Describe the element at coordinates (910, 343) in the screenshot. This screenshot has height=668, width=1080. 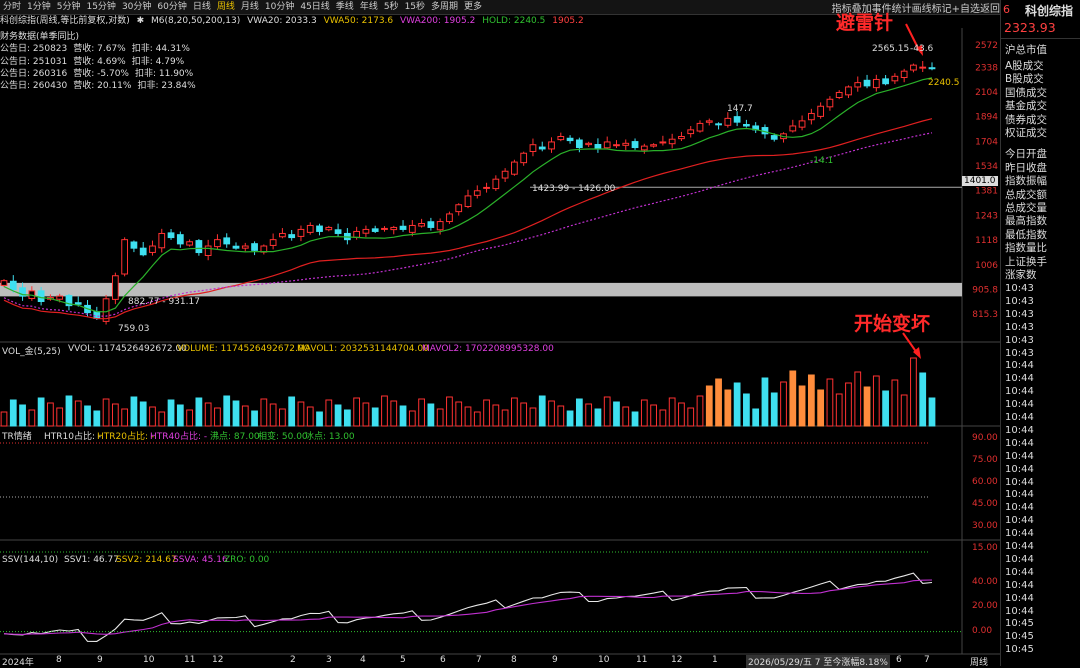
I see `arrow-vol` at that location.